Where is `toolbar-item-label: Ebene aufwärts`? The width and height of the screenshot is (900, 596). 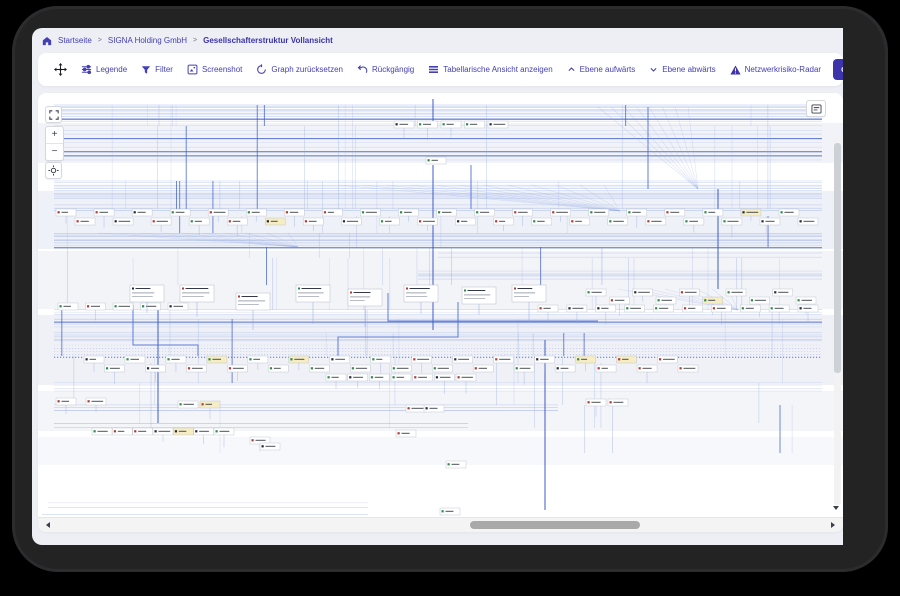
toolbar-item-label: Ebene aufwärts is located at coordinates (607, 69).